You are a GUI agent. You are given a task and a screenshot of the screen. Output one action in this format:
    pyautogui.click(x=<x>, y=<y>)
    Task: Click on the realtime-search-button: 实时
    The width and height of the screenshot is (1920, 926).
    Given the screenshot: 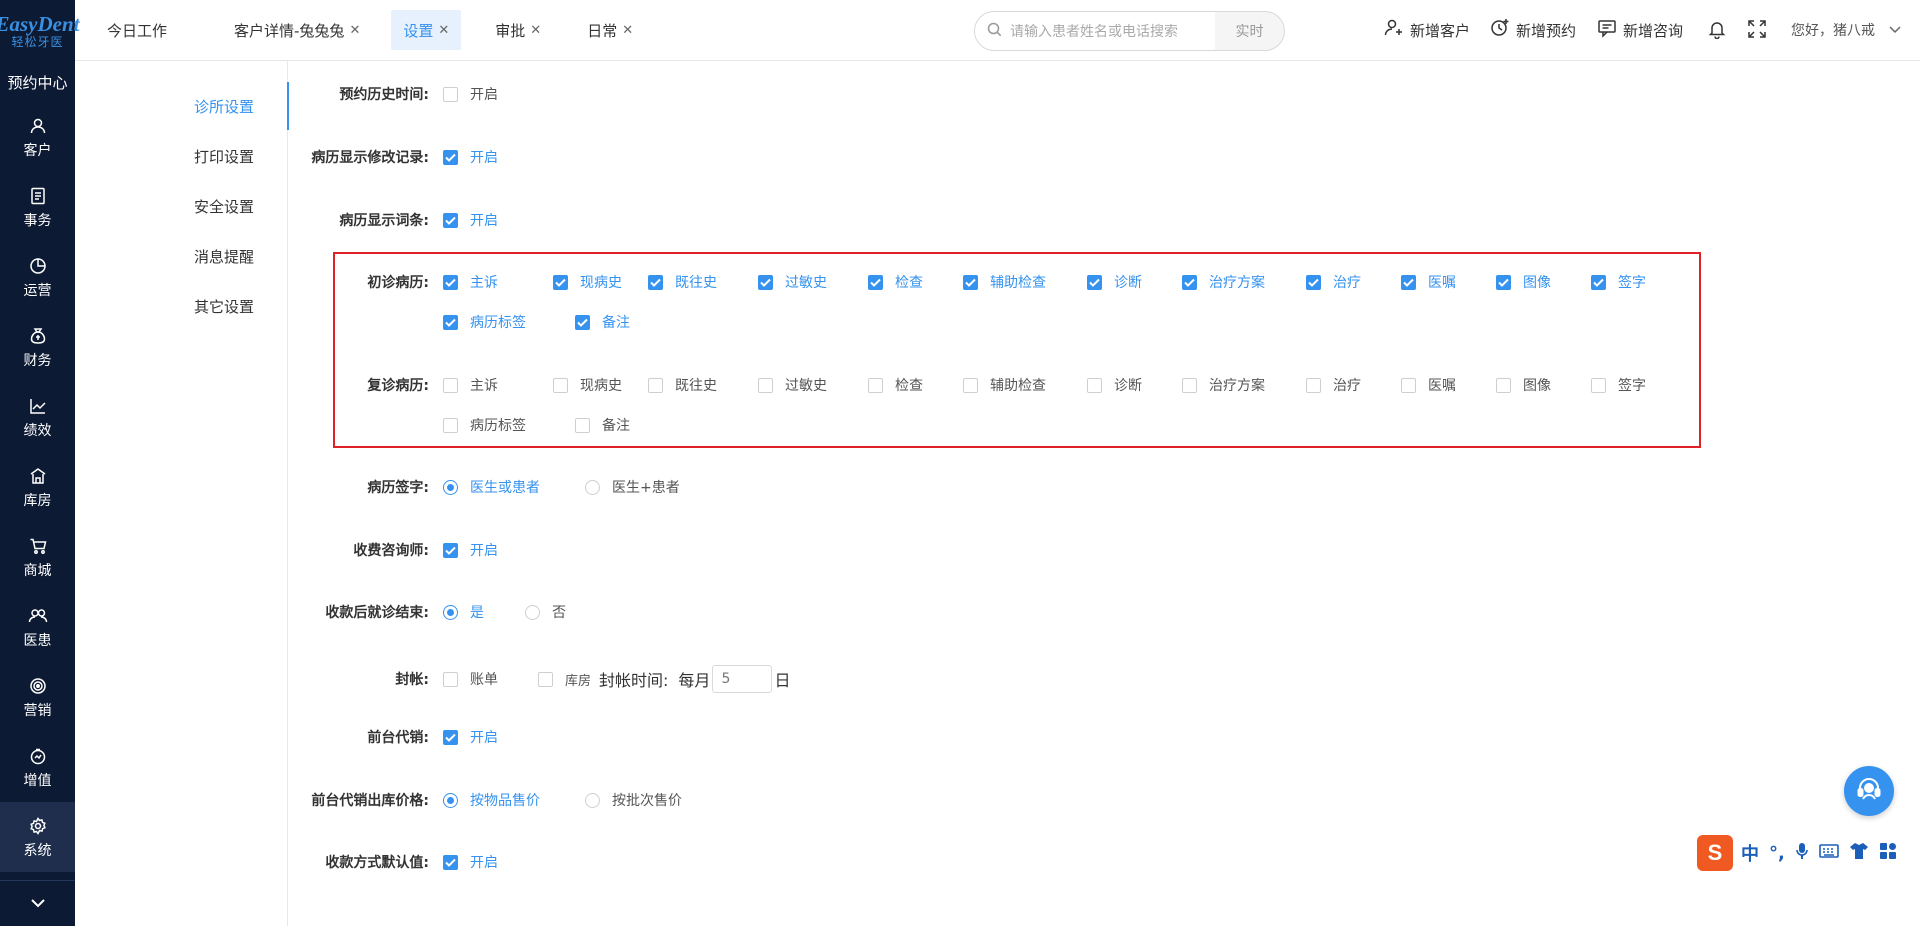 What is the action you would take?
    pyautogui.click(x=1250, y=31)
    